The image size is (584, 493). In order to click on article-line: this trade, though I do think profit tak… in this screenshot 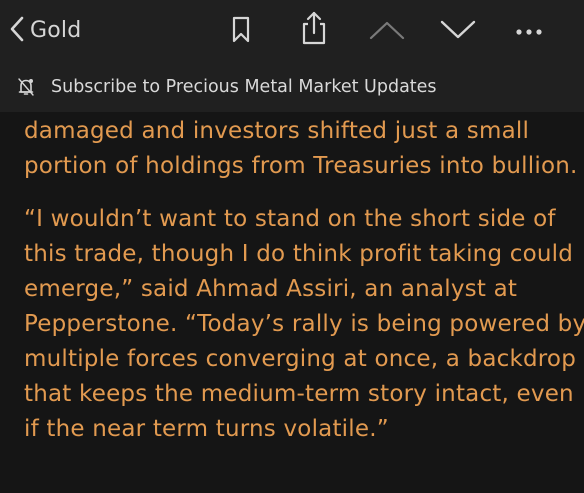, I will do `click(299, 254)`.